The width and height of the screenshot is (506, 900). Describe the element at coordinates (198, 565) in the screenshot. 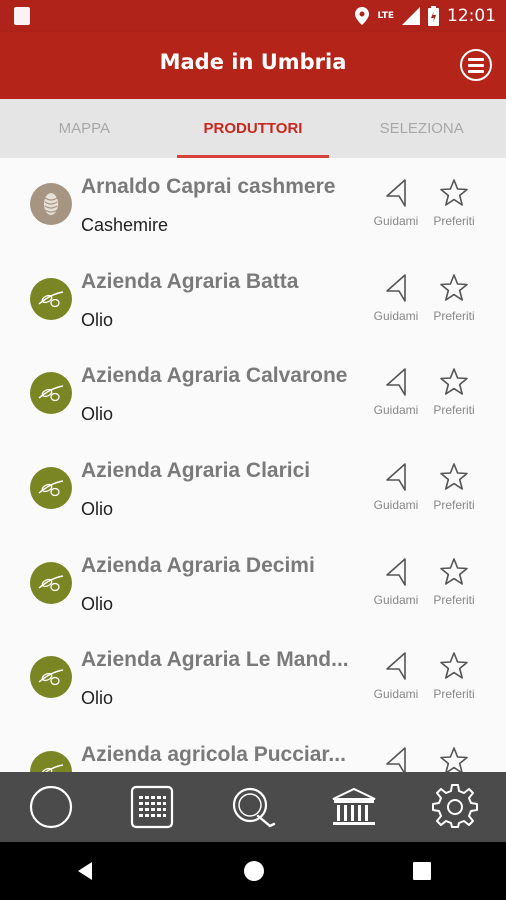

I see `producer-name: Azienda Agraria Decimi` at that location.